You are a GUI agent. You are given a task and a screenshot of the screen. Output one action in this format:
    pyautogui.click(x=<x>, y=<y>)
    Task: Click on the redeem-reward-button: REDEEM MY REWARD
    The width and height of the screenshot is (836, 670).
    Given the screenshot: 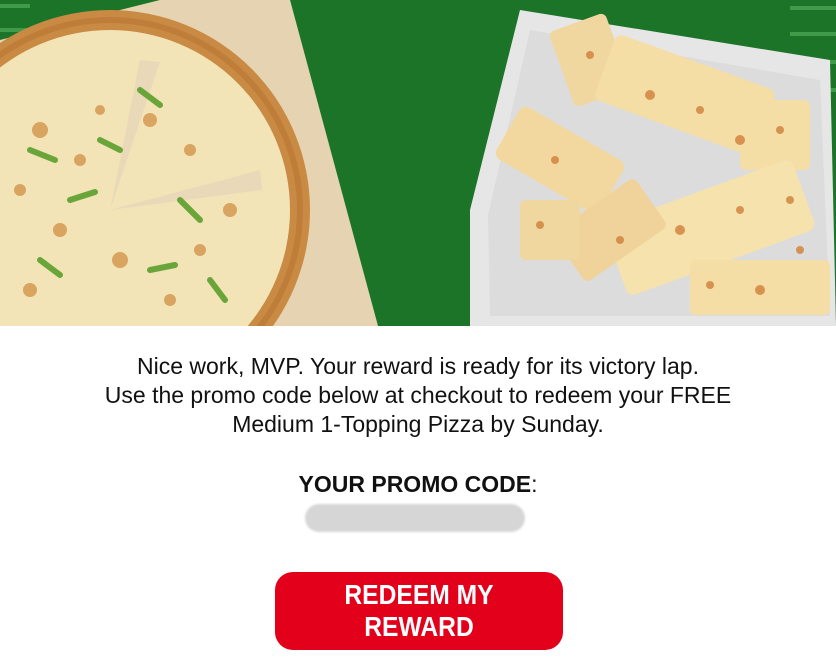 What is the action you would take?
    pyautogui.click(x=419, y=611)
    